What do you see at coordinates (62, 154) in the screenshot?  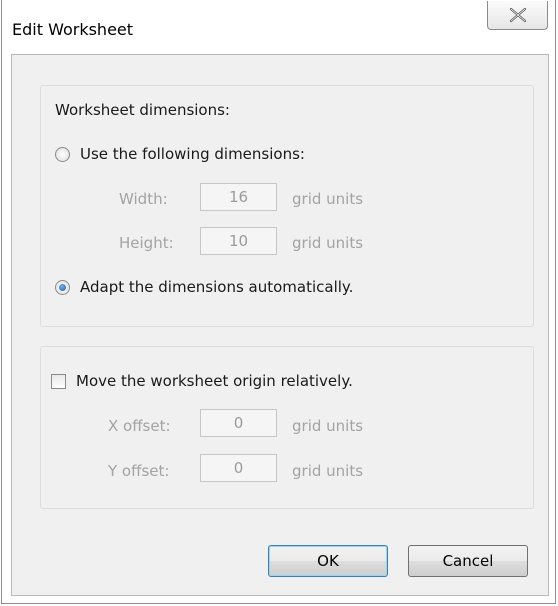 I see `use-following-dimensions-radio` at bounding box center [62, 154].